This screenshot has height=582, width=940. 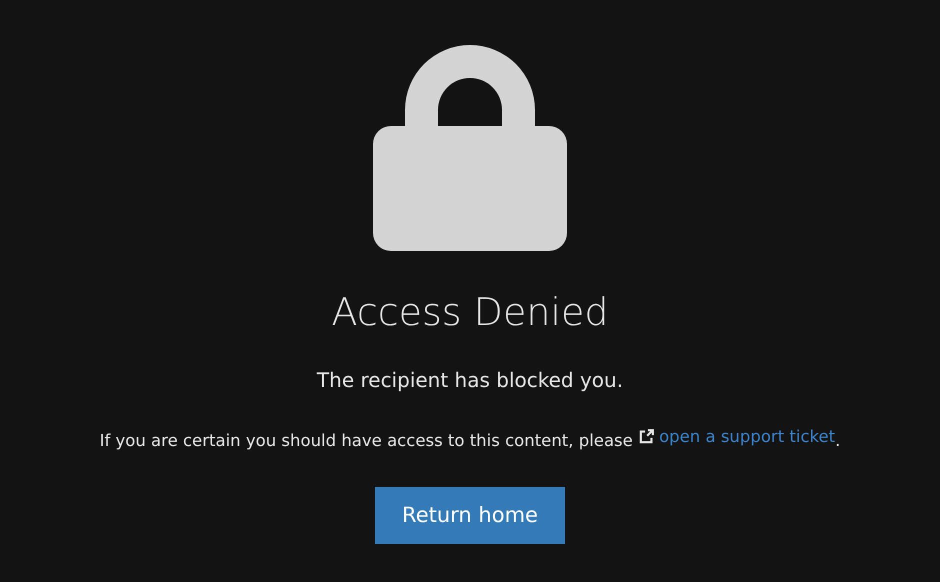 I want to click on blocked-message: The recipient has blocked you., so click(x=470, y=380).